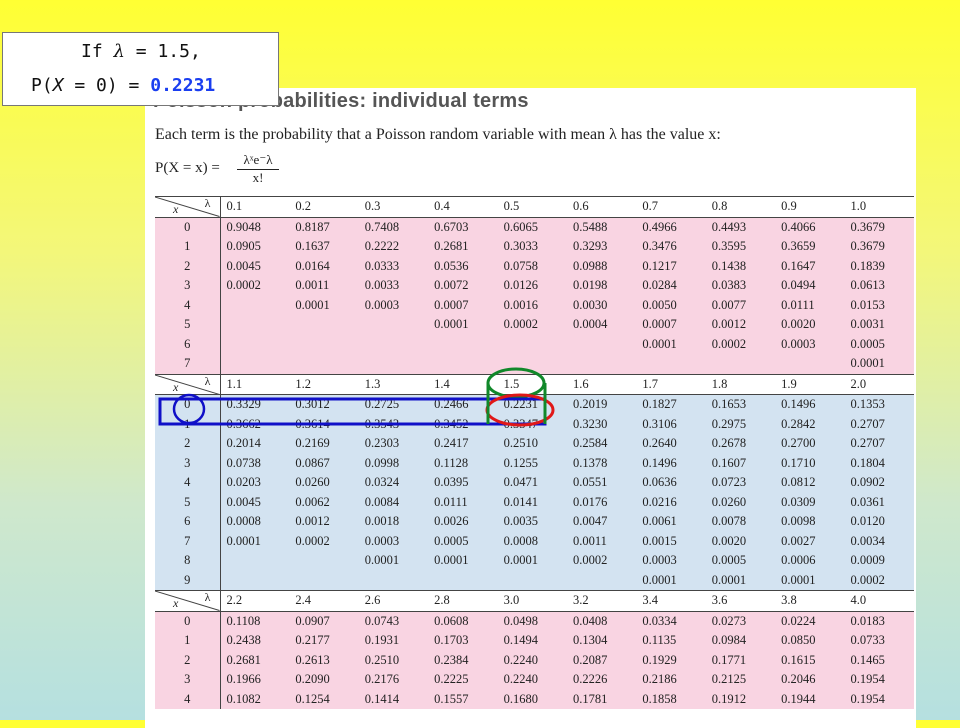  What do you see at coordinates (258, 161) in the screenshot?
I see `formula-numerator: λˣe⁻λ` at bounding box center [258, 161].